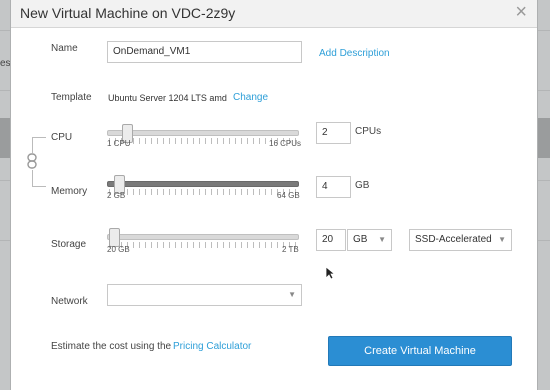 This screenshot has width=550, height=390. I want to click on cpu-slider-track, so click(203, 133).